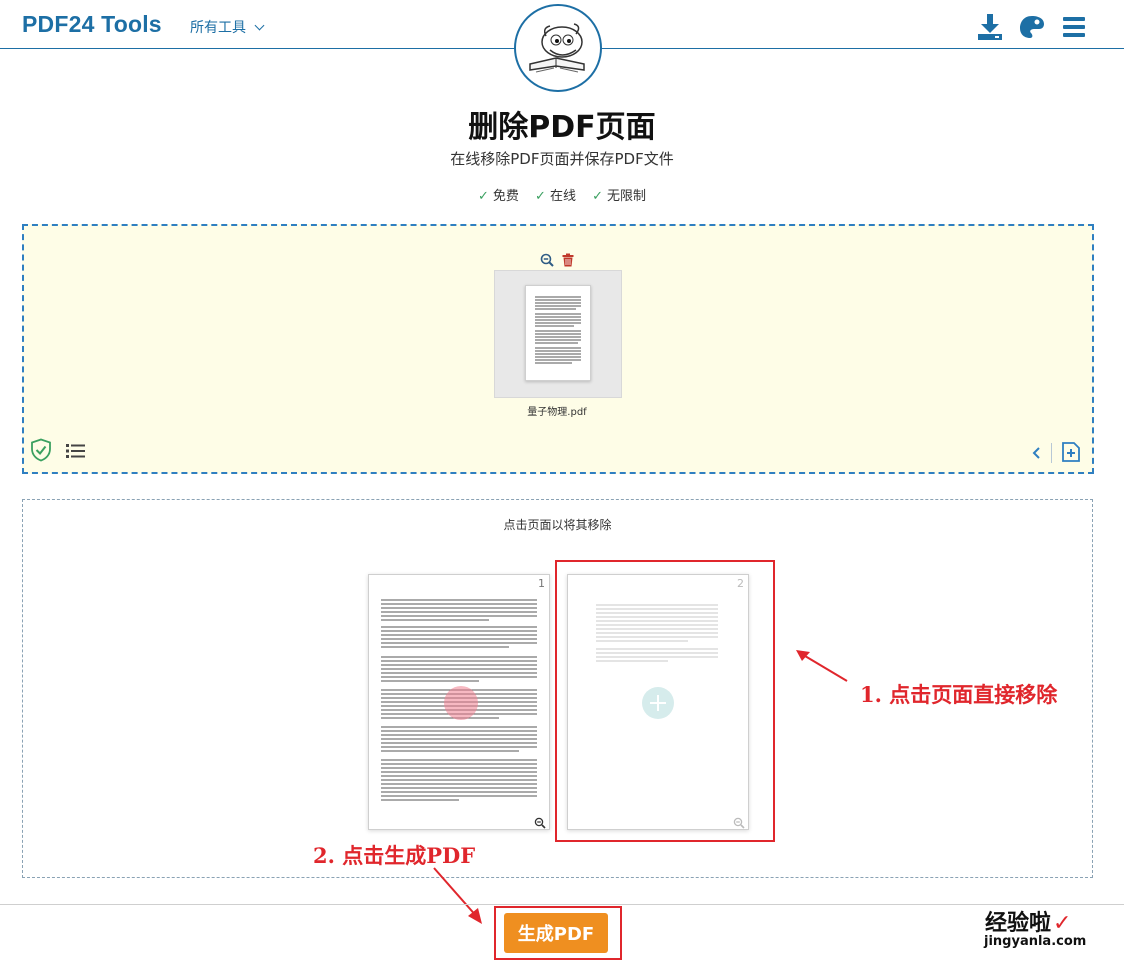 This screenshot has height=960, width=1124. What do you see at coordinates (556, 933) in the screenshot?
I see `generate-pdf-button: 生成PDF` at bounding box center [556, 933].